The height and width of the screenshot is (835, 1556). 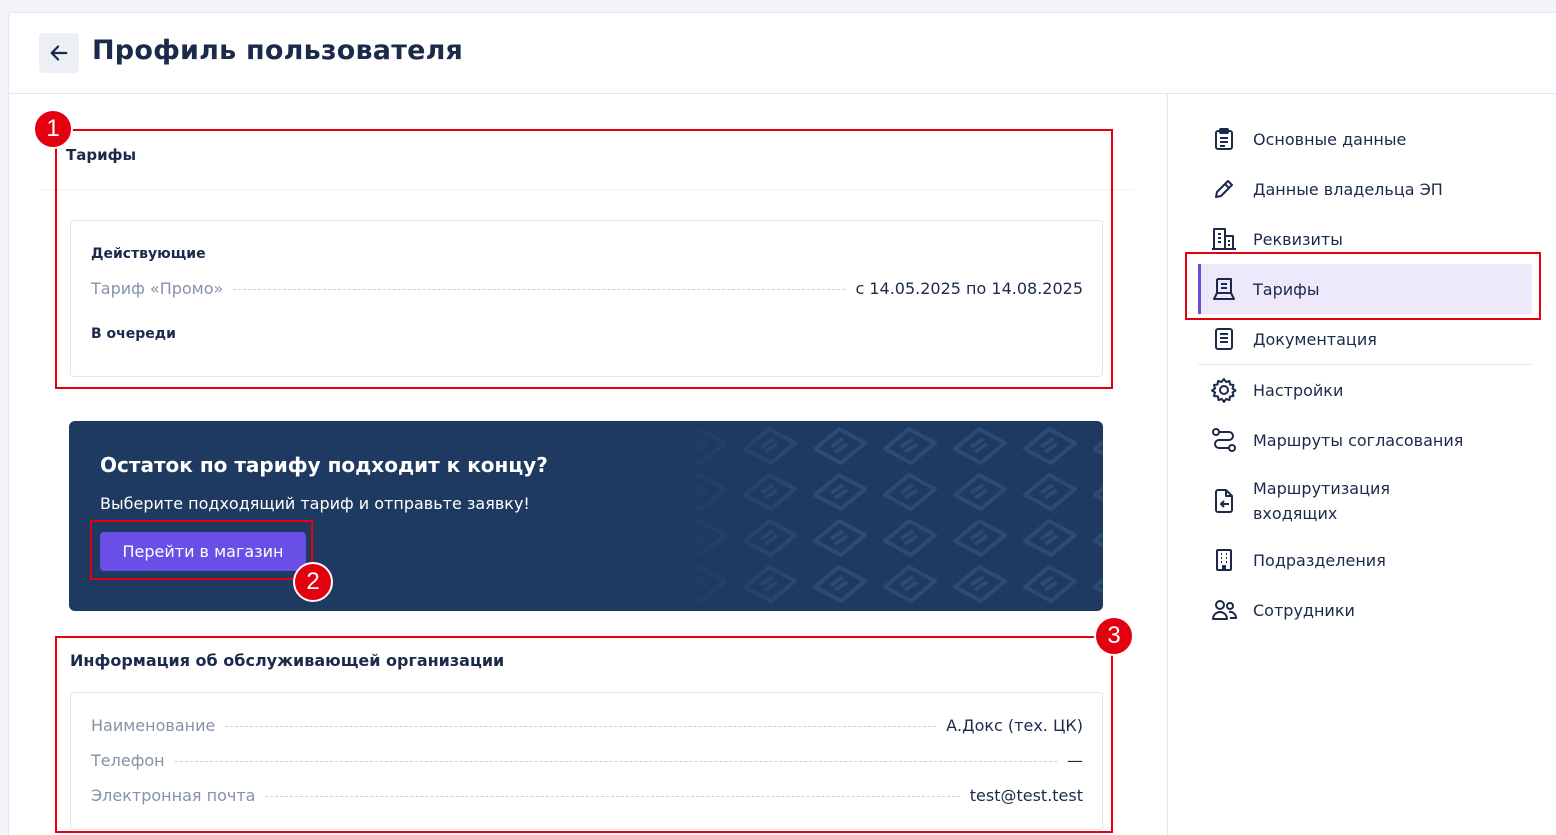 I want to click on sidebar-item-documentation: Документация, so click(x=1365, y=339).